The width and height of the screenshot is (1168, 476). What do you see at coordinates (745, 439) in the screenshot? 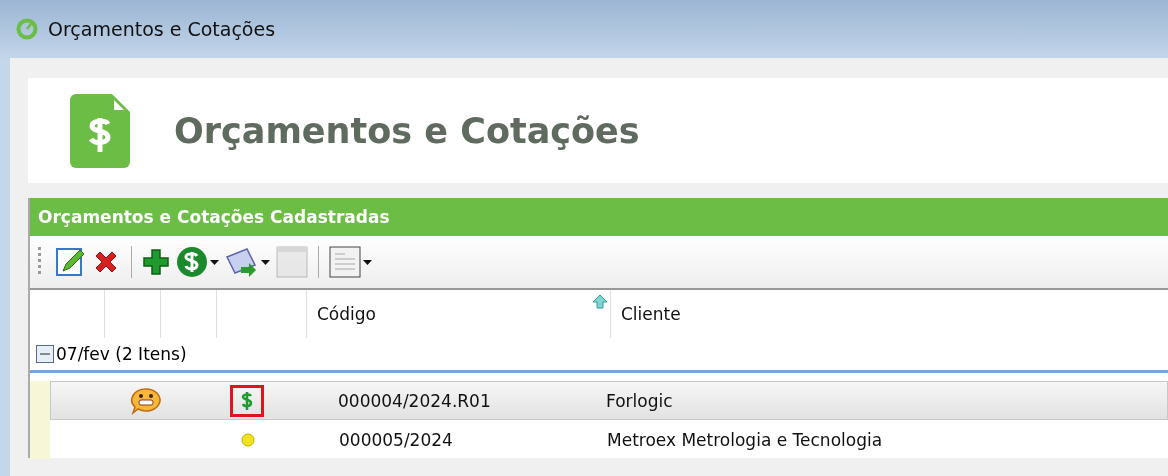
I see `table-cell: Metroex Metrologia e Tecnologia` at bounding box center [745, 439].